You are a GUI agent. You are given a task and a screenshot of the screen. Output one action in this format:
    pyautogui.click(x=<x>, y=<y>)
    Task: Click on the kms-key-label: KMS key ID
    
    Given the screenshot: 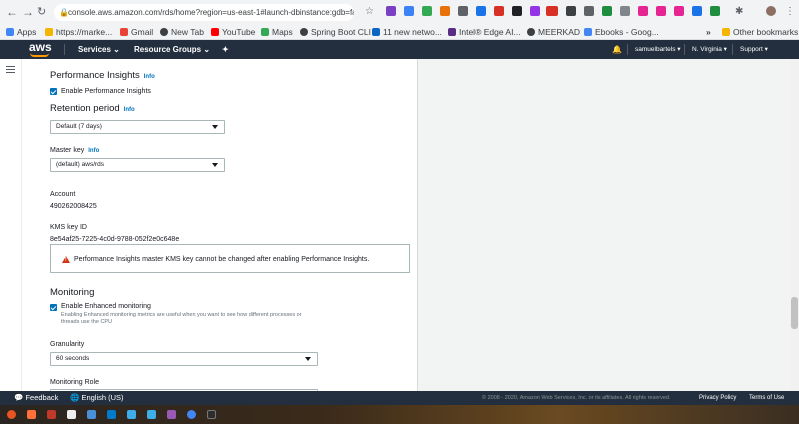 What is the action you would take?
    pyautogui.click(x=68, y=227)
    